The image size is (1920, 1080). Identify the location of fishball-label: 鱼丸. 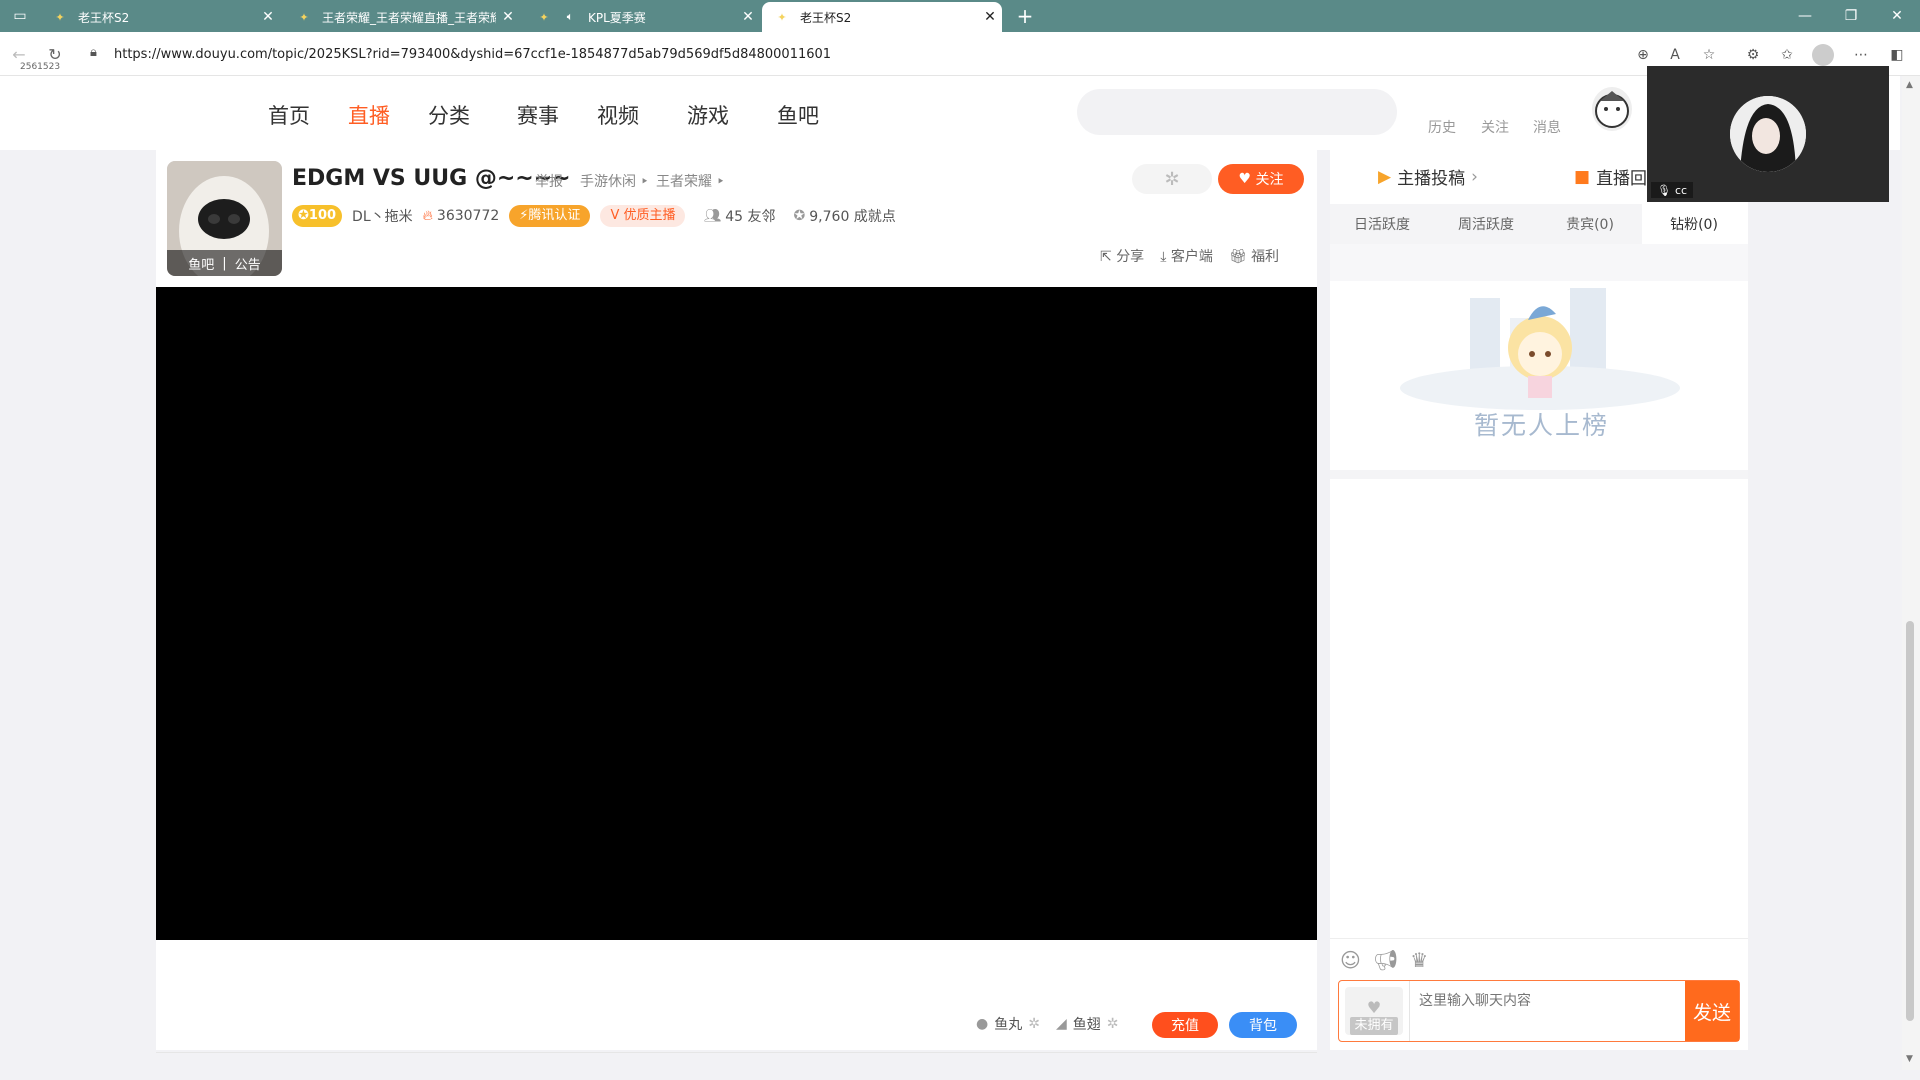
(1008, 1024).